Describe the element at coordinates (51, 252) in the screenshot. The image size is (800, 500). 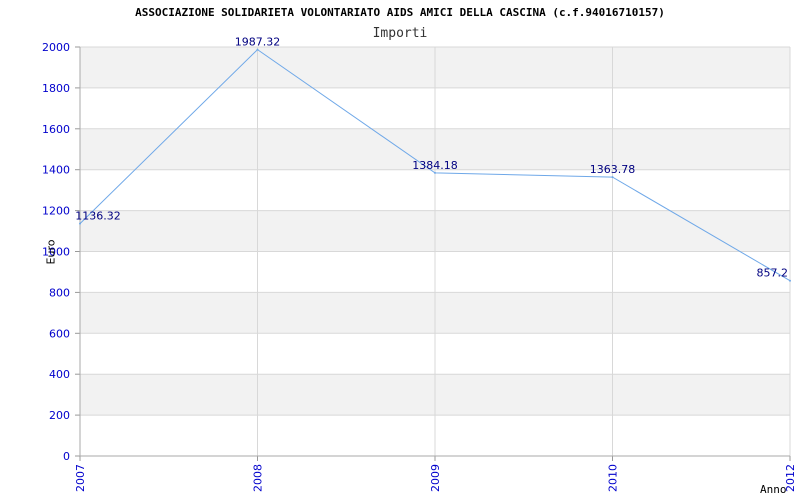
I see `y-axis-label: Euro` at that location.